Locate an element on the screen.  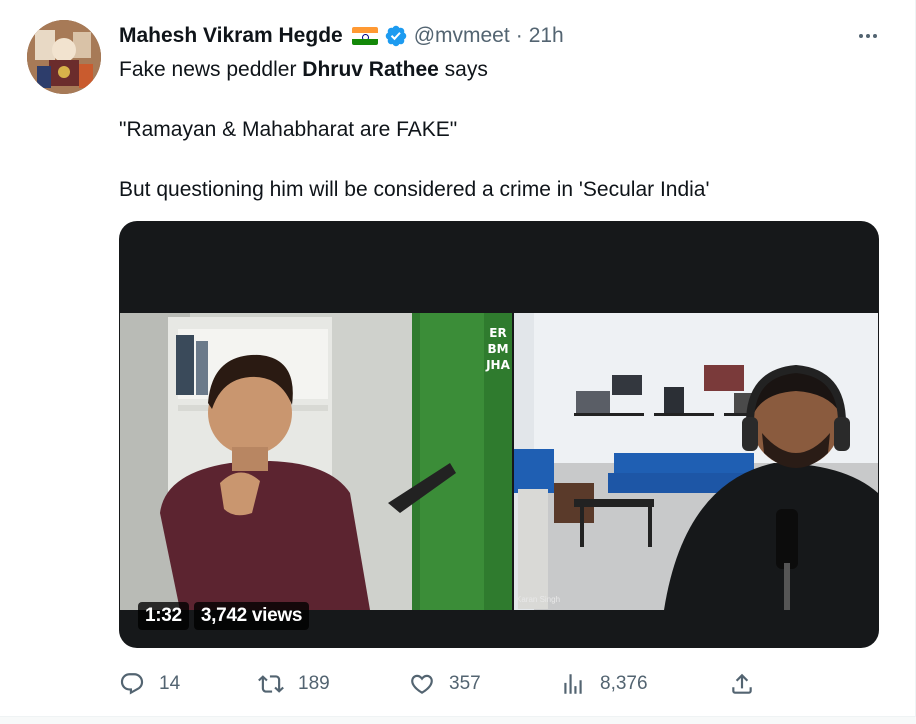
like-count: 357 is located at coordinates (465, 683).